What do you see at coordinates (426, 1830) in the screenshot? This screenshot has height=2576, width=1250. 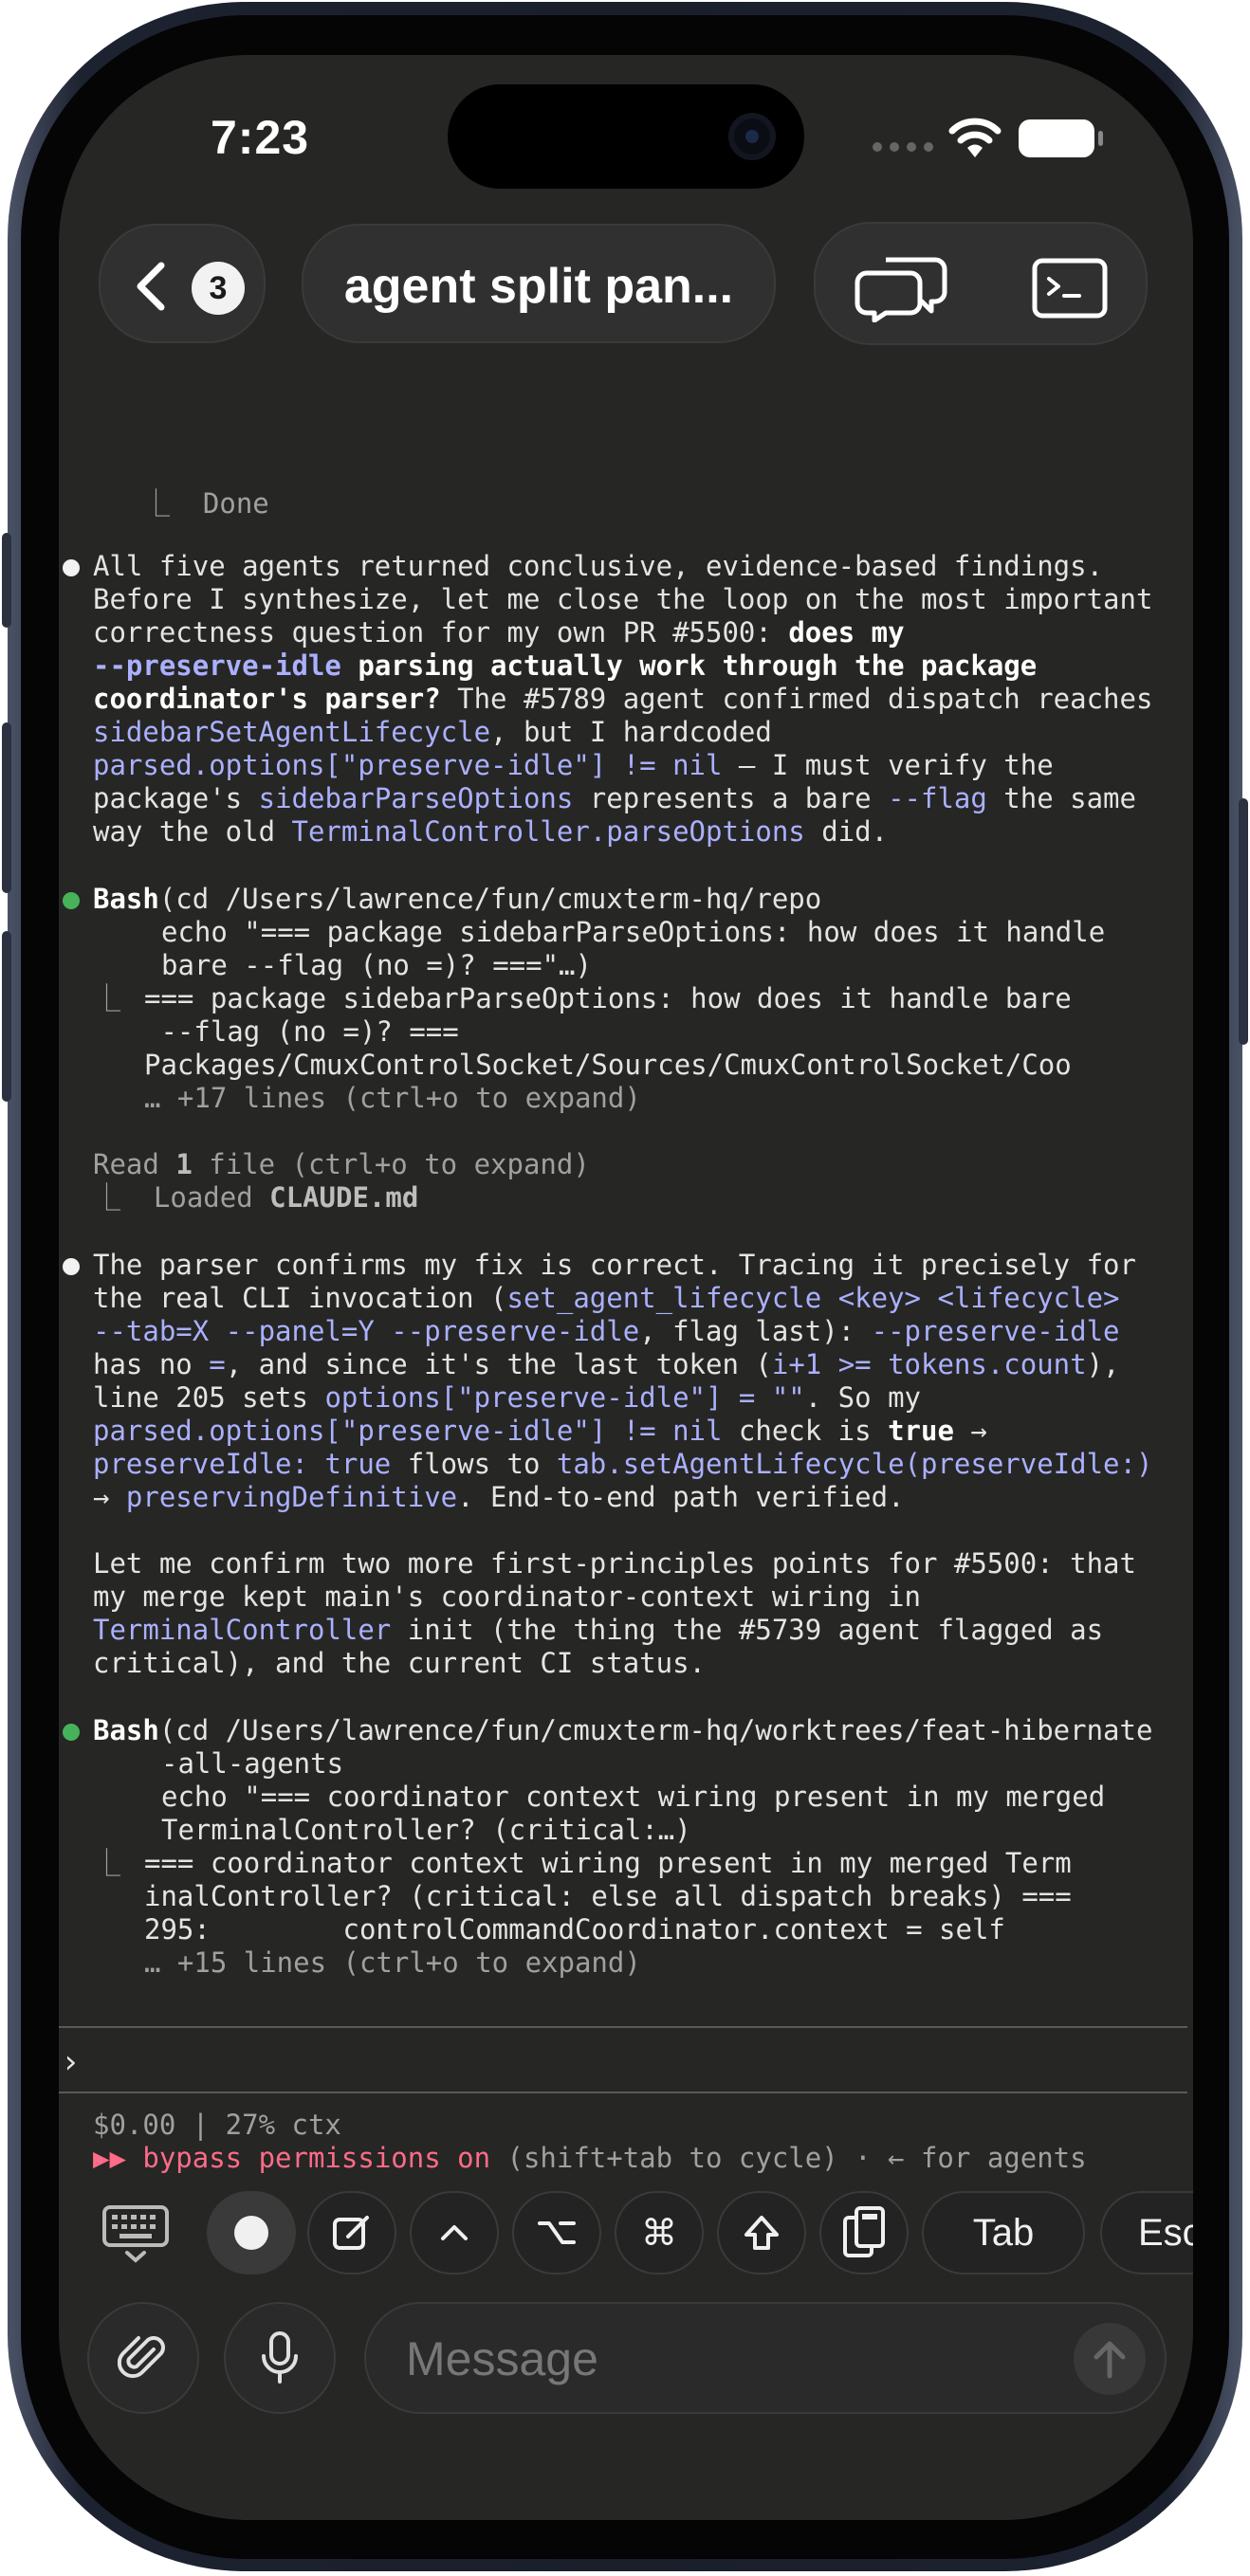 I see `bash2-command: TerminalController? (critical:…)` at bounding box center [426, 1830].